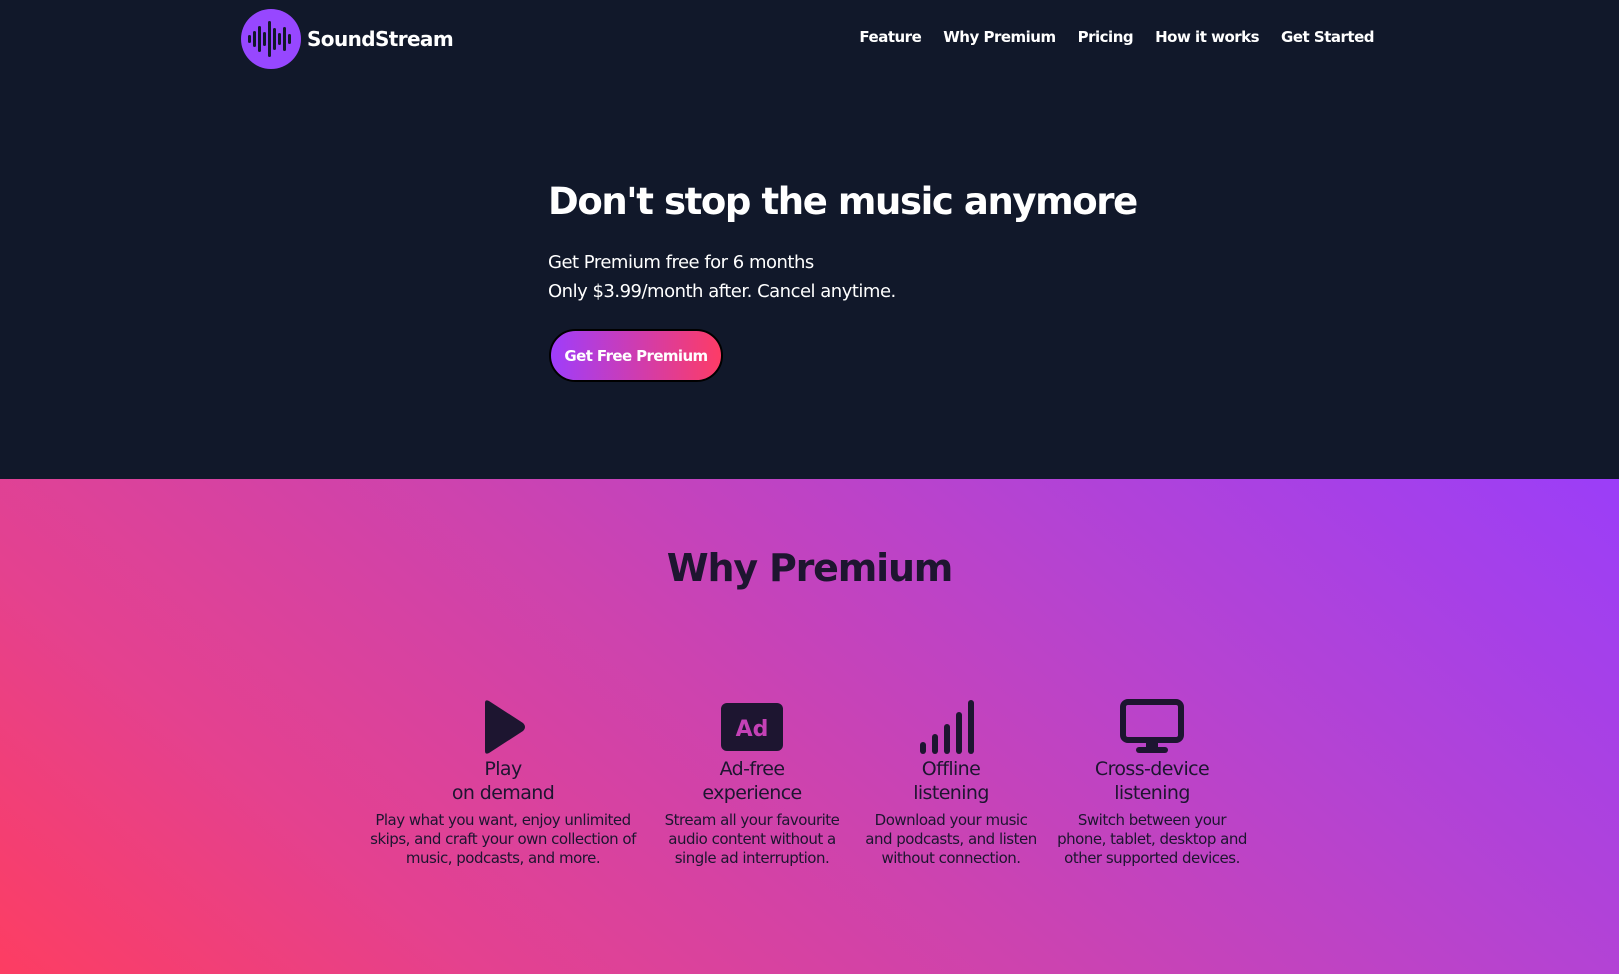 The height and width of the screenshot is (974, 1619). Describe the element at coordinates (752, 820) in the screenshot. I see `feature-desc-line: Stream all your favourite` at that location.